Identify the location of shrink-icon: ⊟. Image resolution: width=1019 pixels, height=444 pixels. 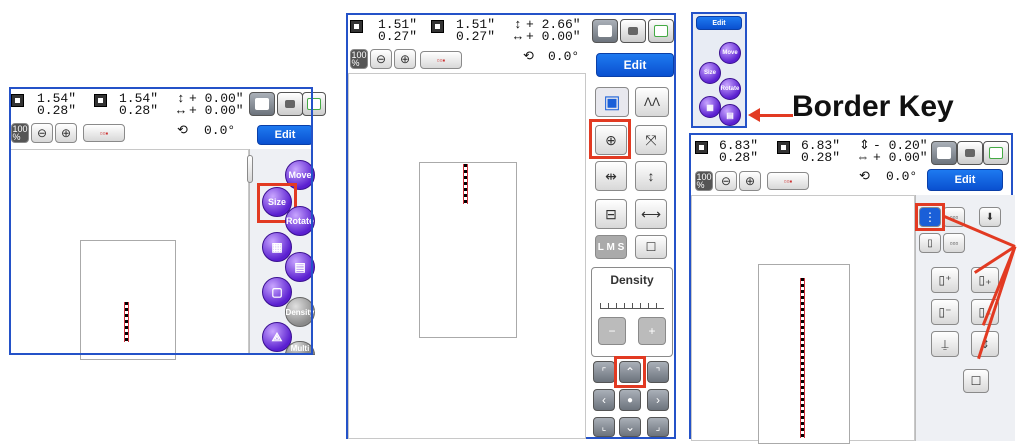
(611, 214).